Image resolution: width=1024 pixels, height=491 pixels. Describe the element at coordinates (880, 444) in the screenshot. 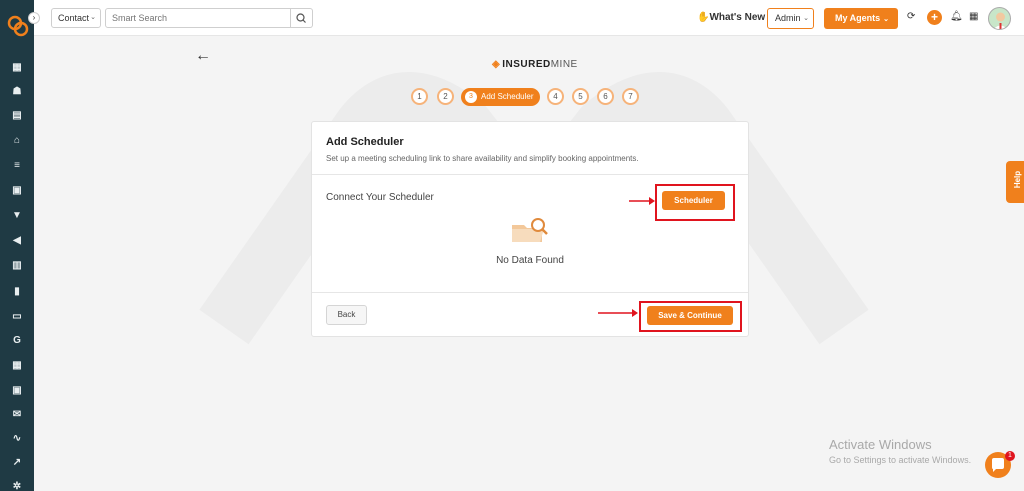

I see `activate-title: Activate Windows` at that location.